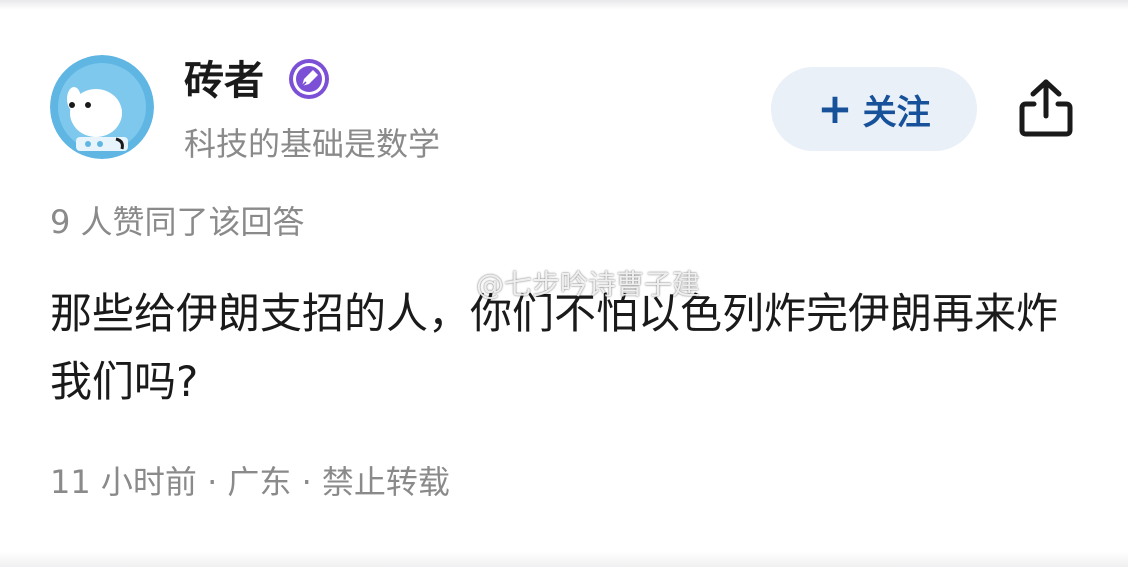  I want to click on watermark-text: @七步吟诗曹子建, so click(588, 284).